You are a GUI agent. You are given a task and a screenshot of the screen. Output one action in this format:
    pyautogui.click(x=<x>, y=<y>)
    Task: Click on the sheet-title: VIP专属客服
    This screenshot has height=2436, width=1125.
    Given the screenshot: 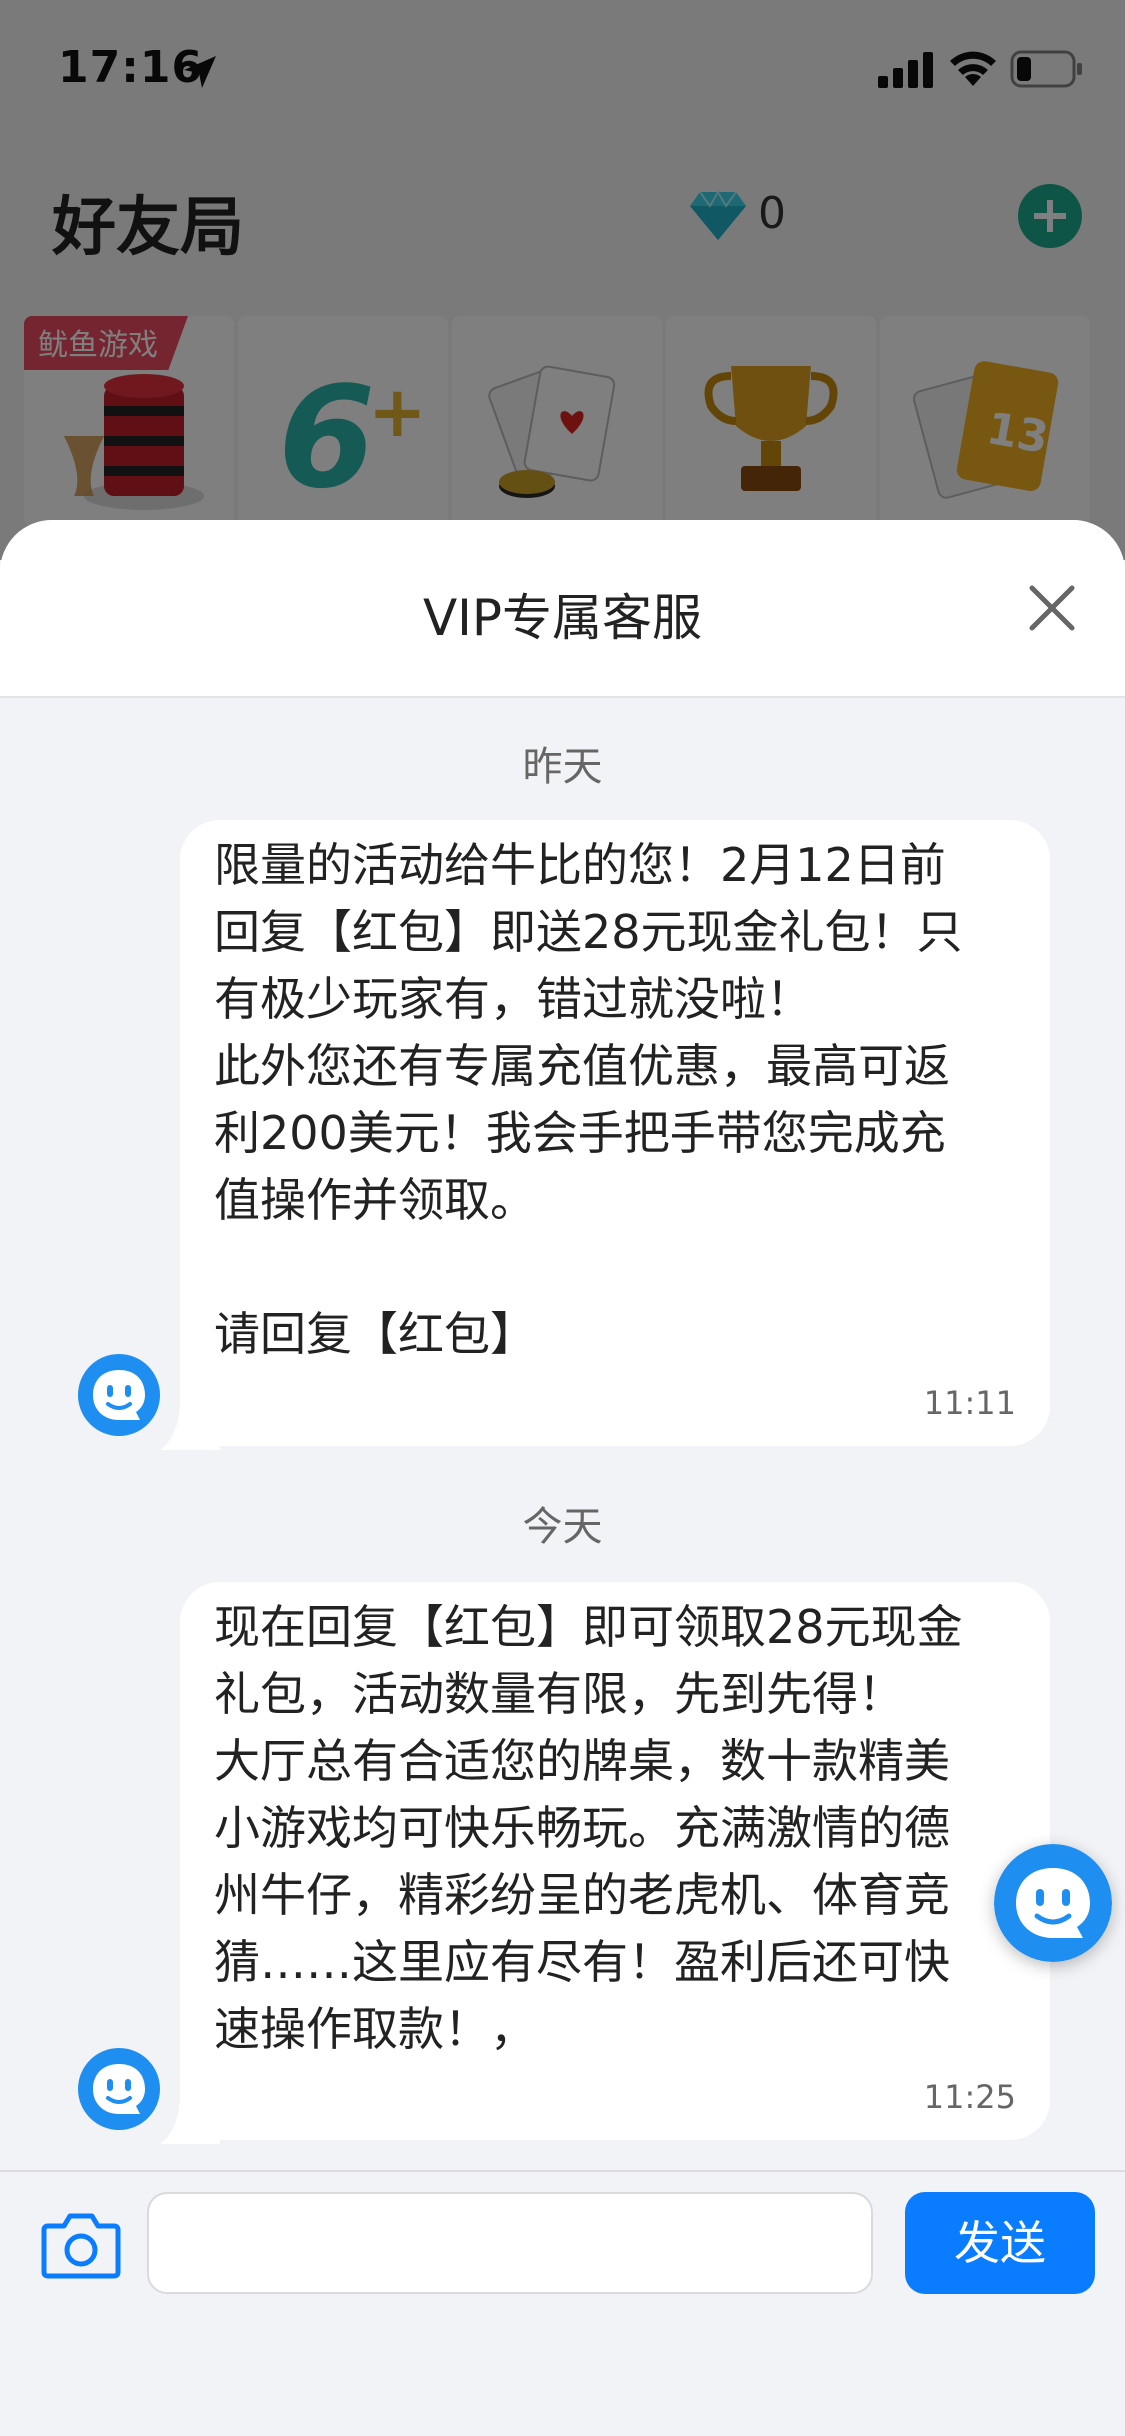 What is the action you would take?
    pyautogui.click(x=562, y=618)
    